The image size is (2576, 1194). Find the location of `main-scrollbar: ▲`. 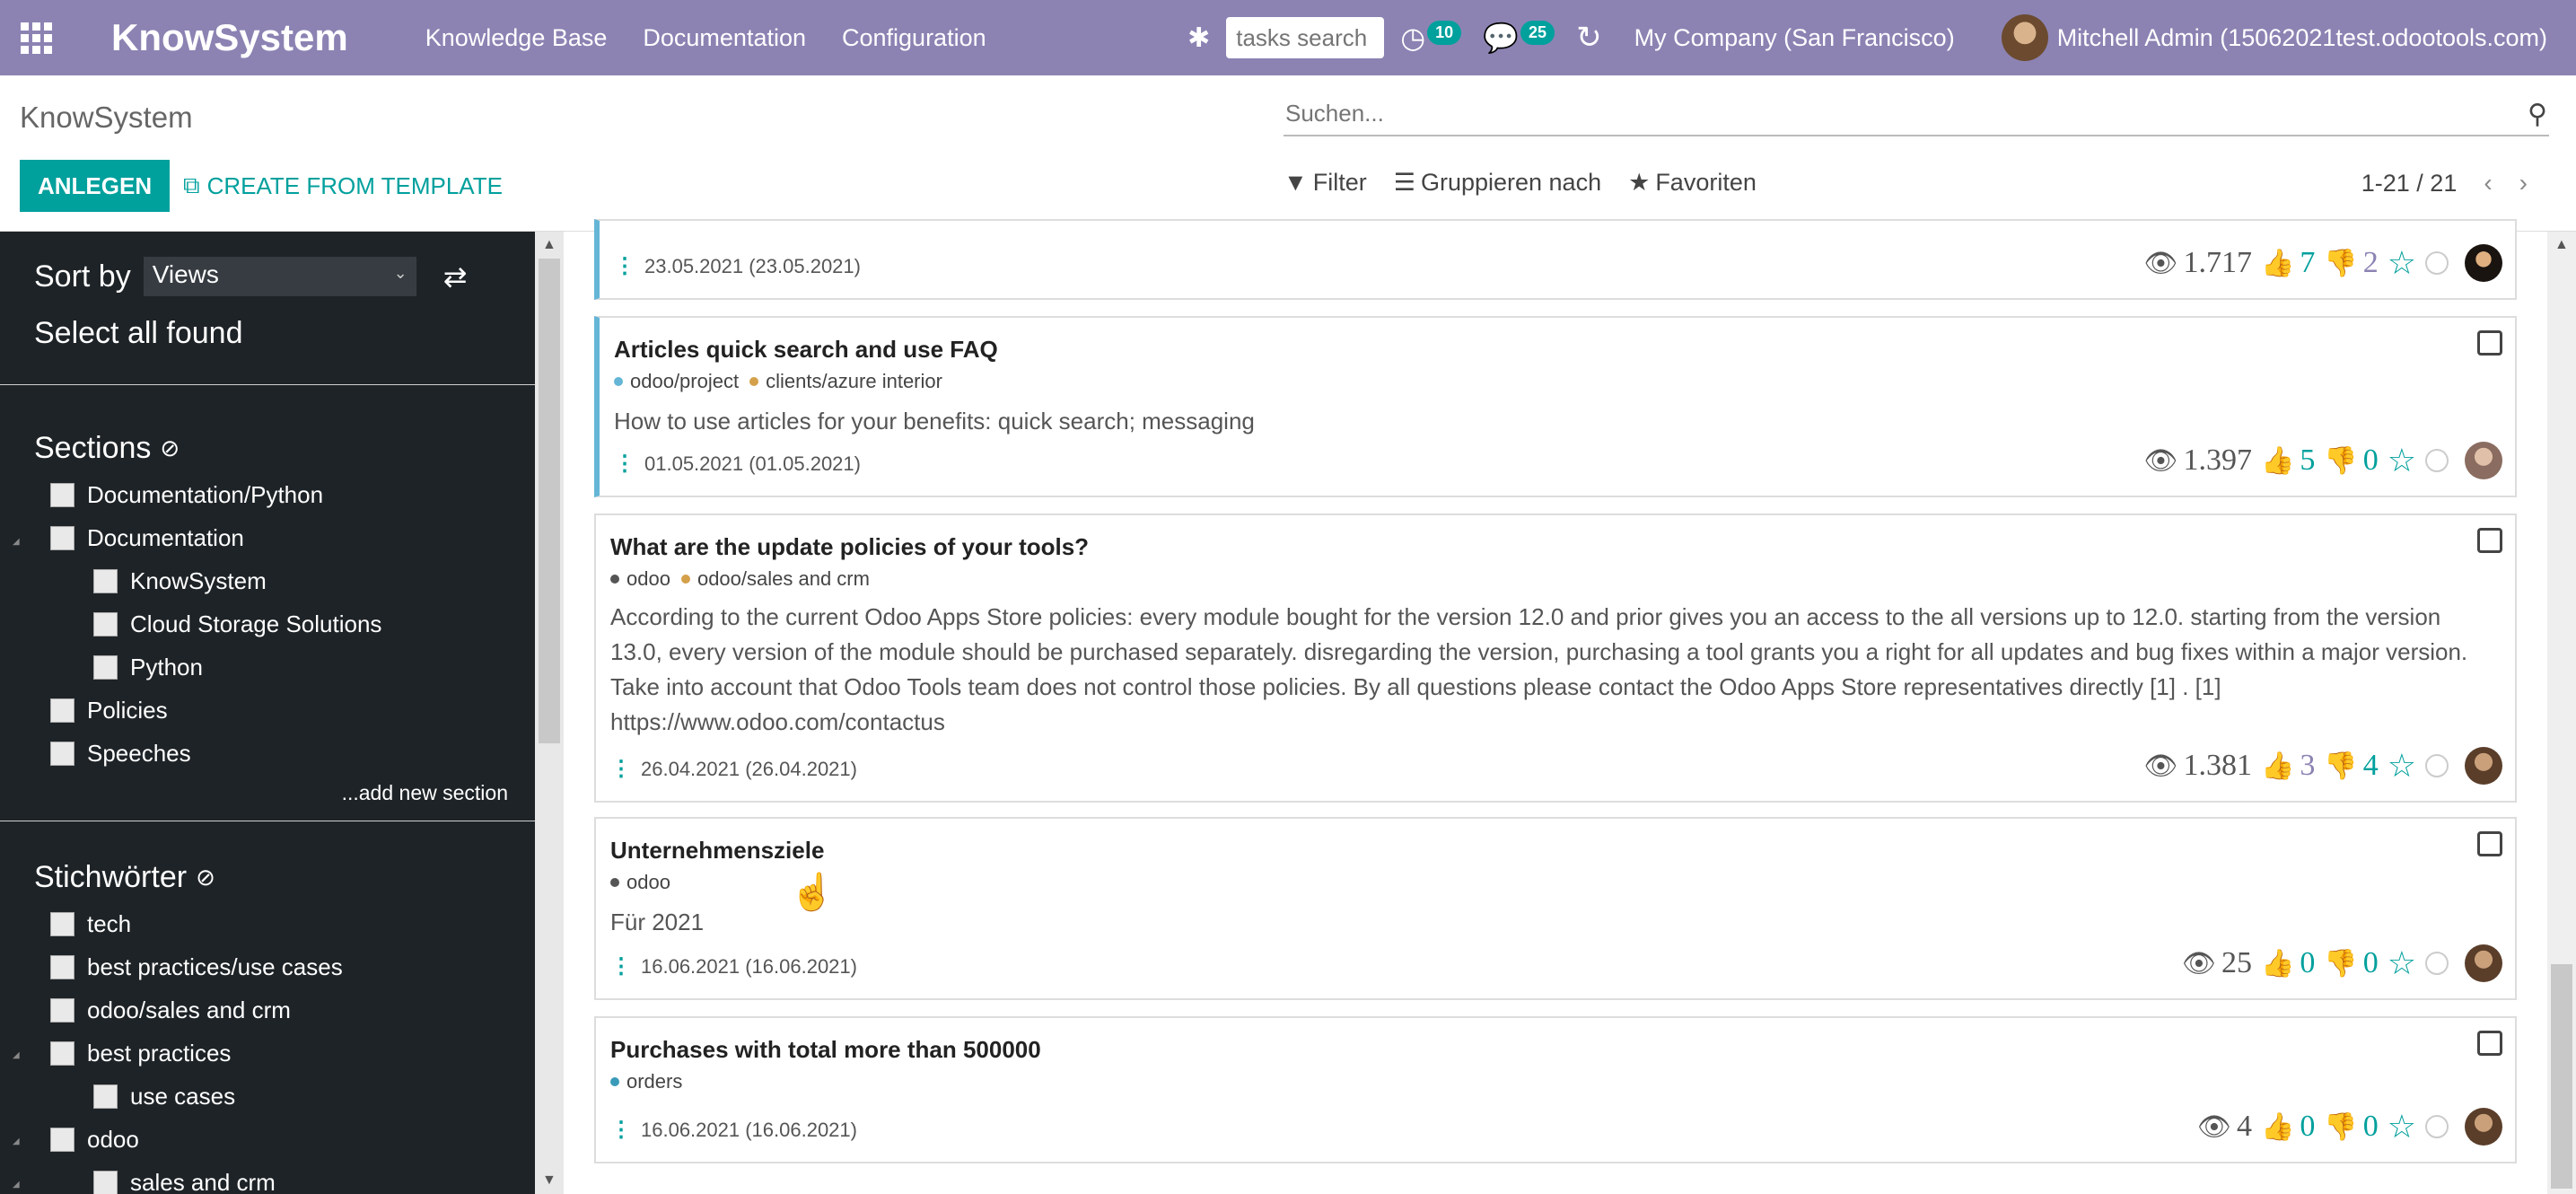

main-scrollbar: ▲ is located at coordinates (2561, 713).